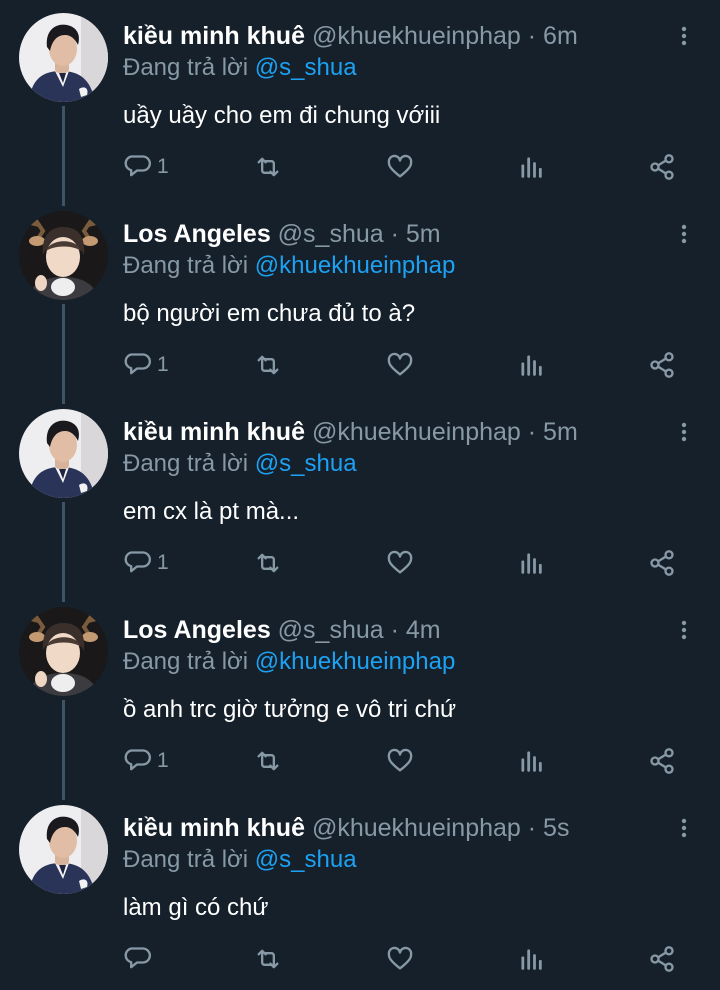 The width and height of the screenshot is (720, 990). I want to click on tweet-header: Los Angeles @s_shua · 5m, so click(282, 234).